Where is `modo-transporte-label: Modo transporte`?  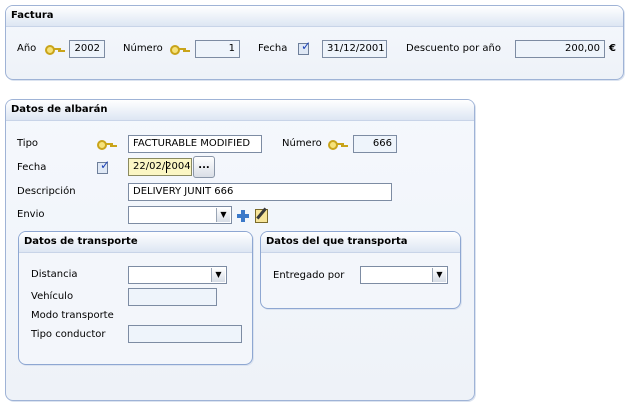
modo-transporte-label: Modo transporte is located at coordinates (72, 315).